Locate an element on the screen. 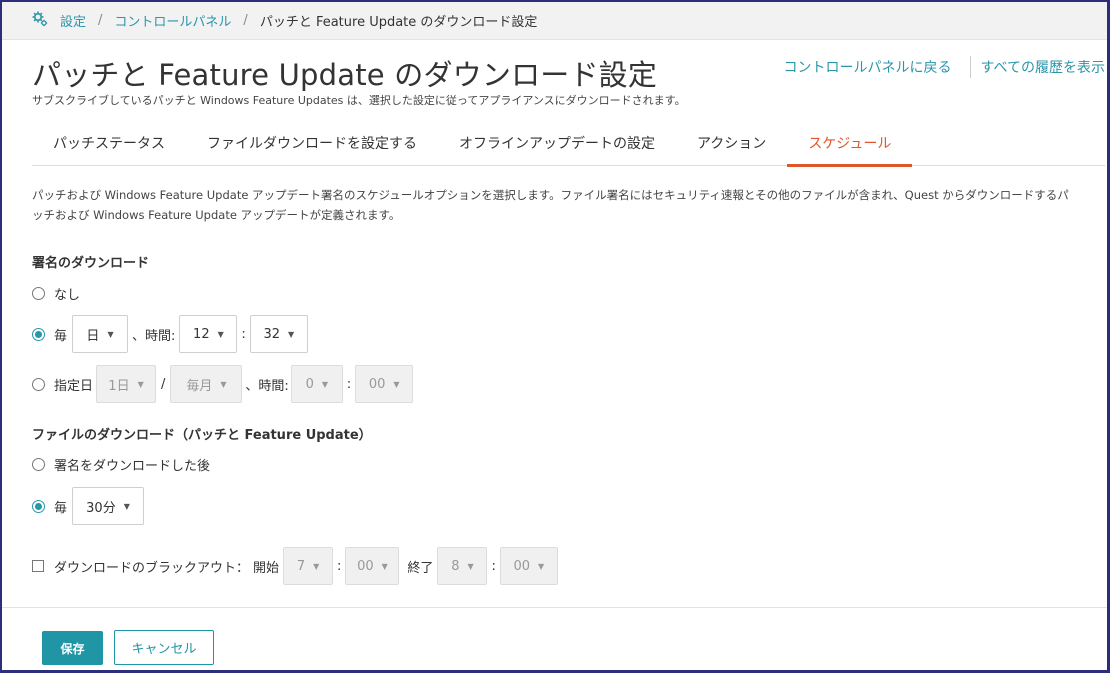 This screenshot has height=673, width=1110. specified-hour-select: 0 ▼ is located at coordinates (316, 384).